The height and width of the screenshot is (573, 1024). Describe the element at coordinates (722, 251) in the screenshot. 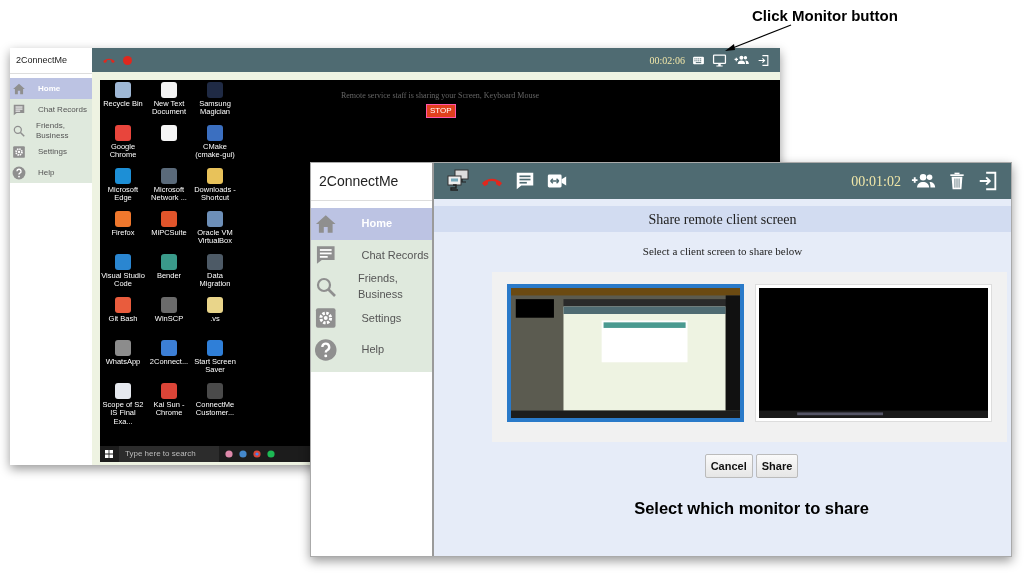

I see `dialog-subtitle: Select a client screen to share below` at that location.